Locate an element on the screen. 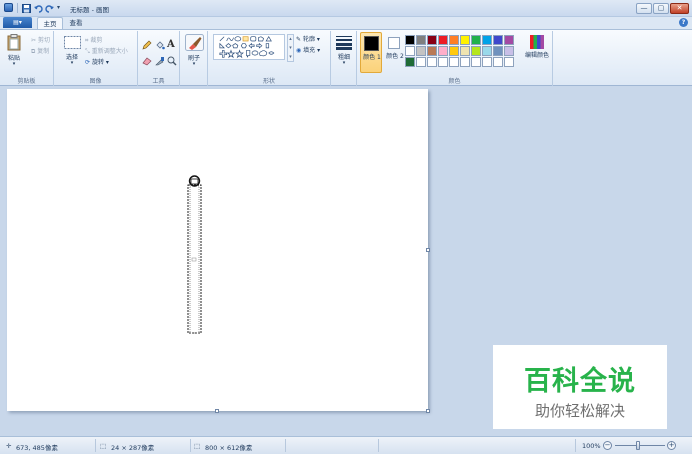 This screenshot has height=454, width=692. fill-shape-button: ◉ 填充 ▾ is located at coordinates (308, 49).